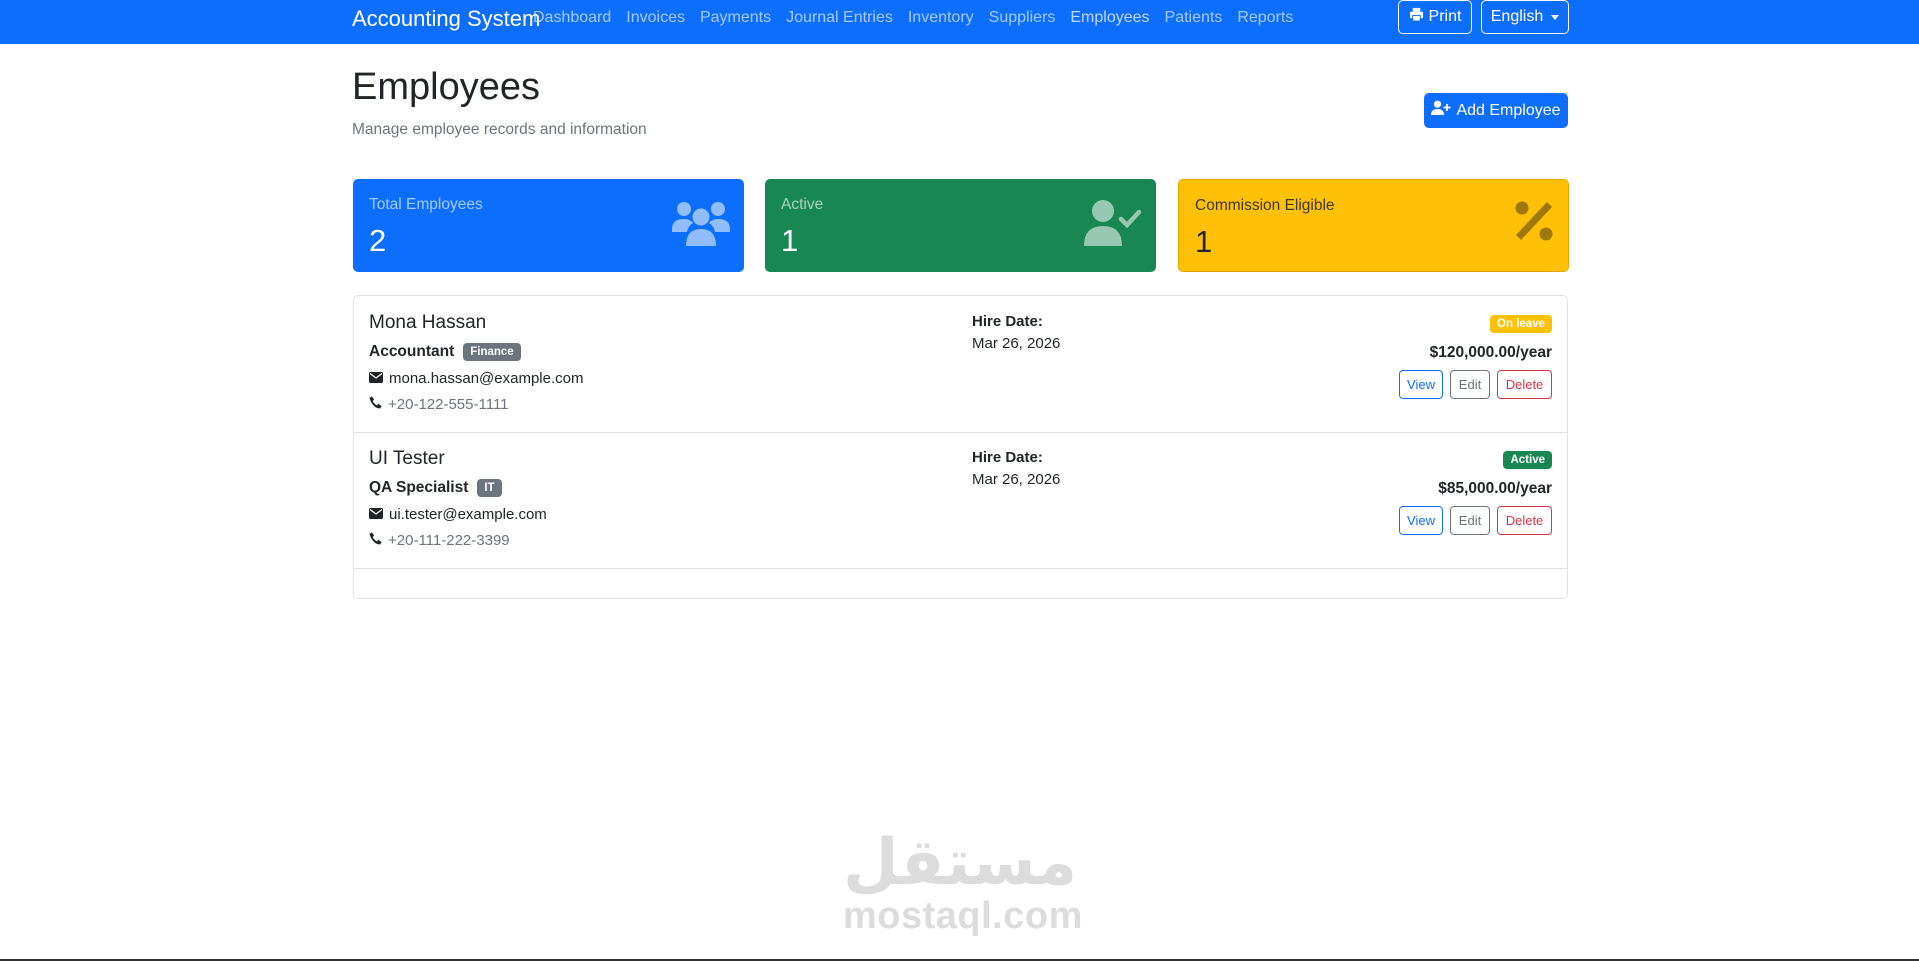 The width and height of the screenshot is (1919, 961). Describe the element at coordinates (1194, 18) in the screenshot. I see `nav-link-patients: Patients` at that location.